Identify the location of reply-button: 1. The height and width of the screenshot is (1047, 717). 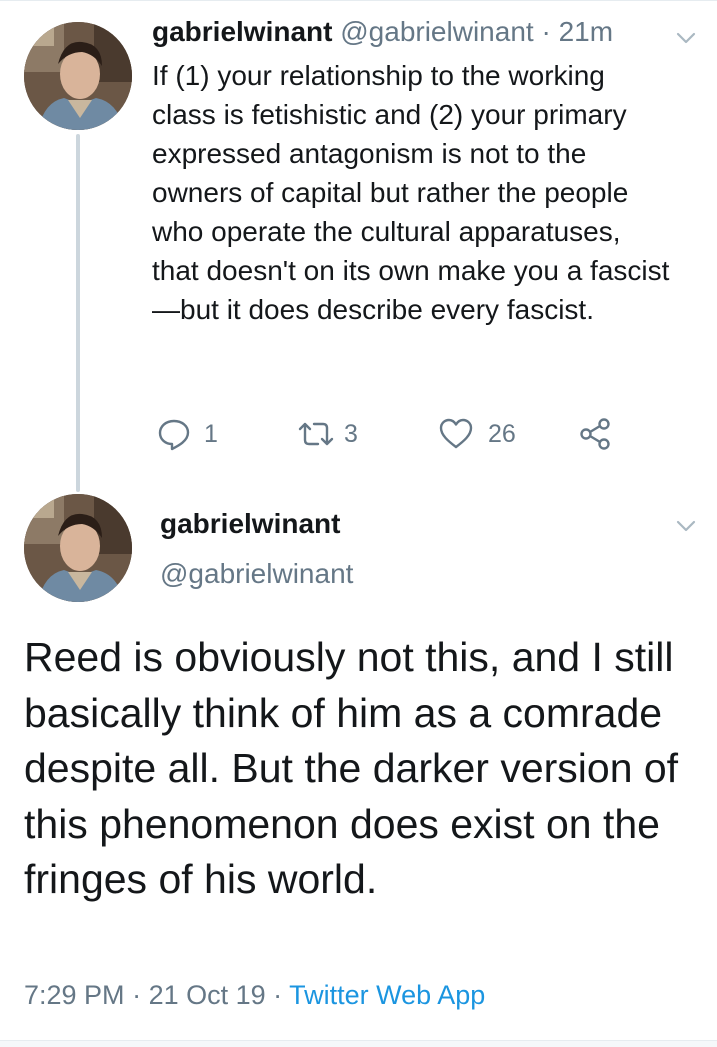
(187, 434).